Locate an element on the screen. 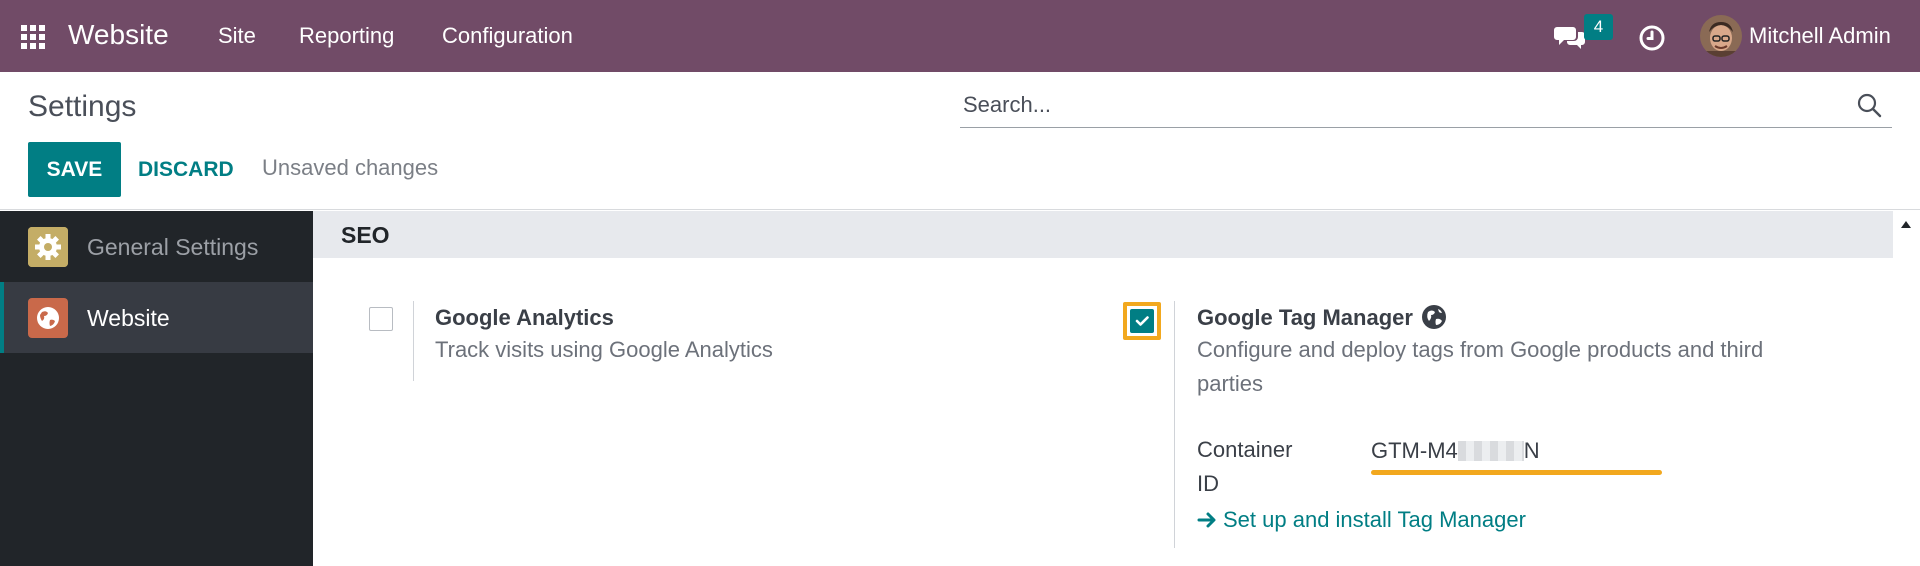 This screenshot has height=566, width=1920. container-id-label-line1: Container is located at coordinates (1245, 449).